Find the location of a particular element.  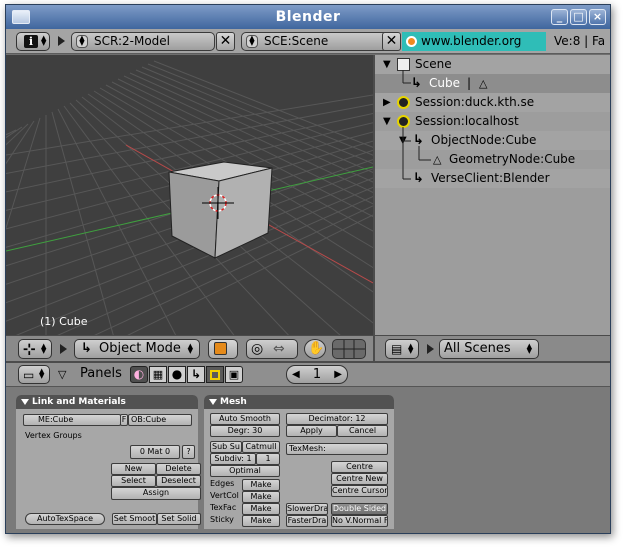

decimator-apply-button: Apply is located at coordinates (311, 431).